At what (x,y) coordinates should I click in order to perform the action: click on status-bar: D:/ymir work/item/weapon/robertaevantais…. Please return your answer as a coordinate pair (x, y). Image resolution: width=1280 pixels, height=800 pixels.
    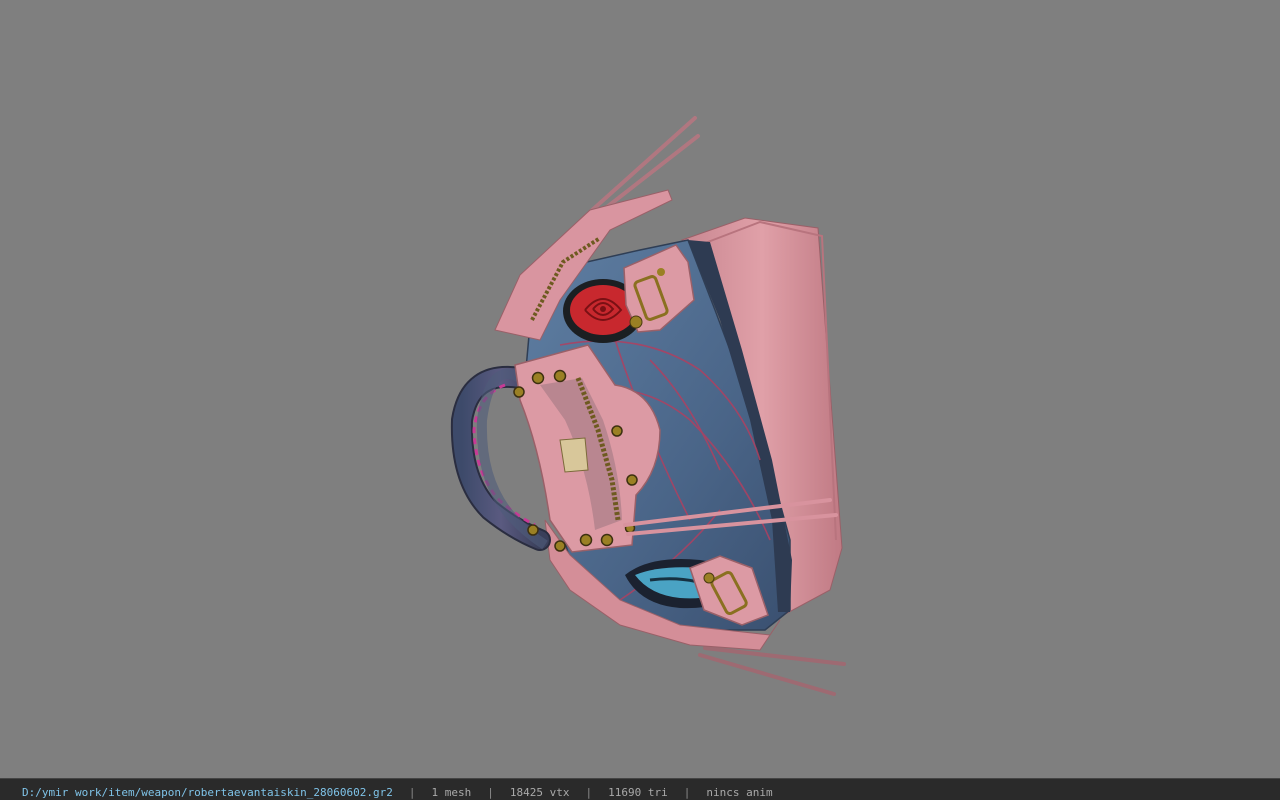
    Looking at the image, I should click on (640, 789).